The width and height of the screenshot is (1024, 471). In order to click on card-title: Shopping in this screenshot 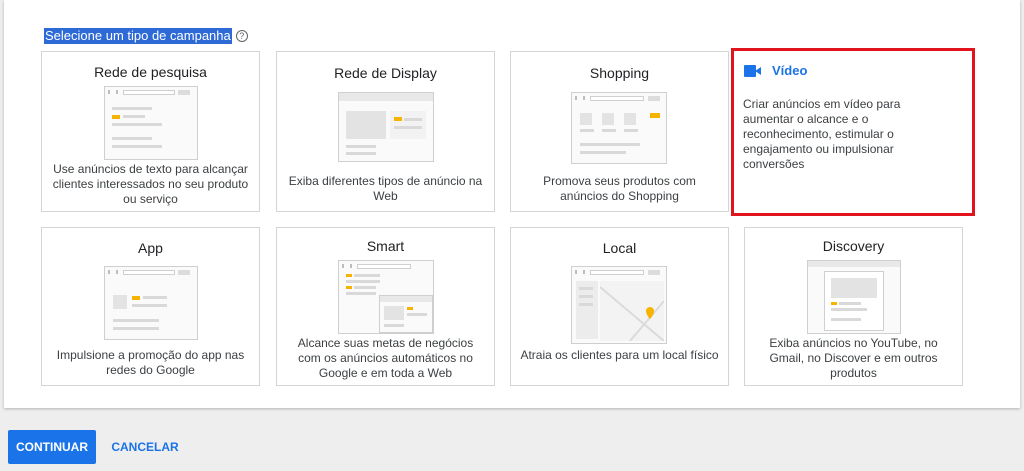, I will do `click(619, 73)`.